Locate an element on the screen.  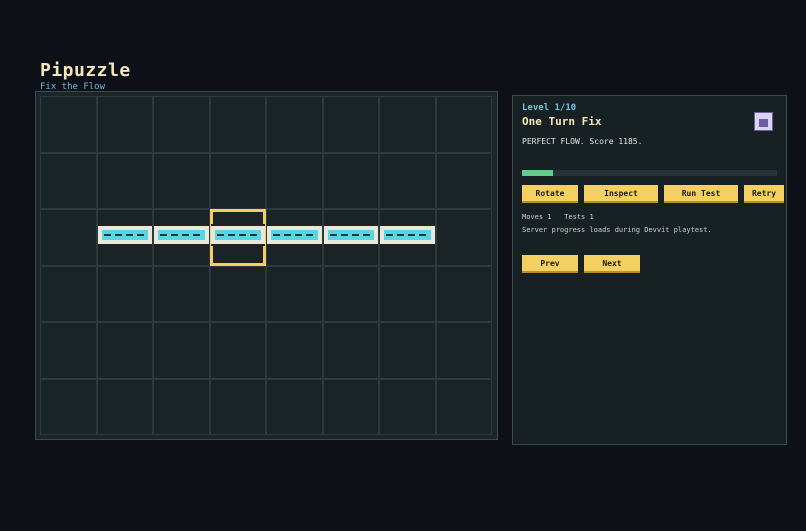
progress-bar is located at coordinates (649, 173).